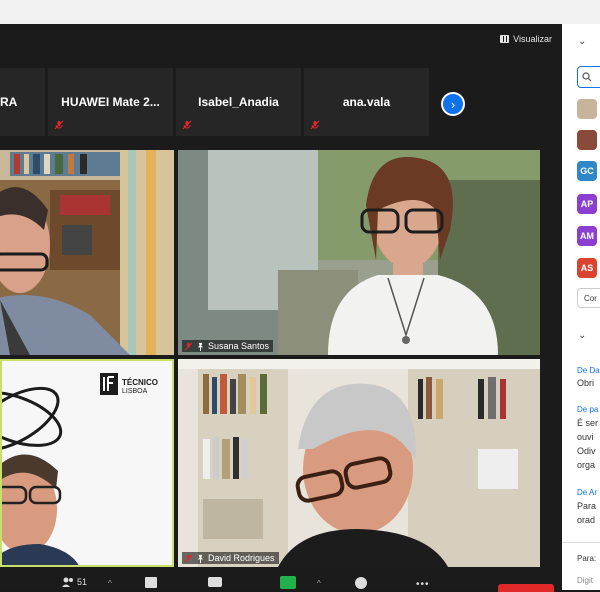 The width and height of the screenshot is (600, 592). What do you see at coordinates (588, 370) in the screenshot?
I see `chat-sender: De Da` at bounding box center [588, 370].